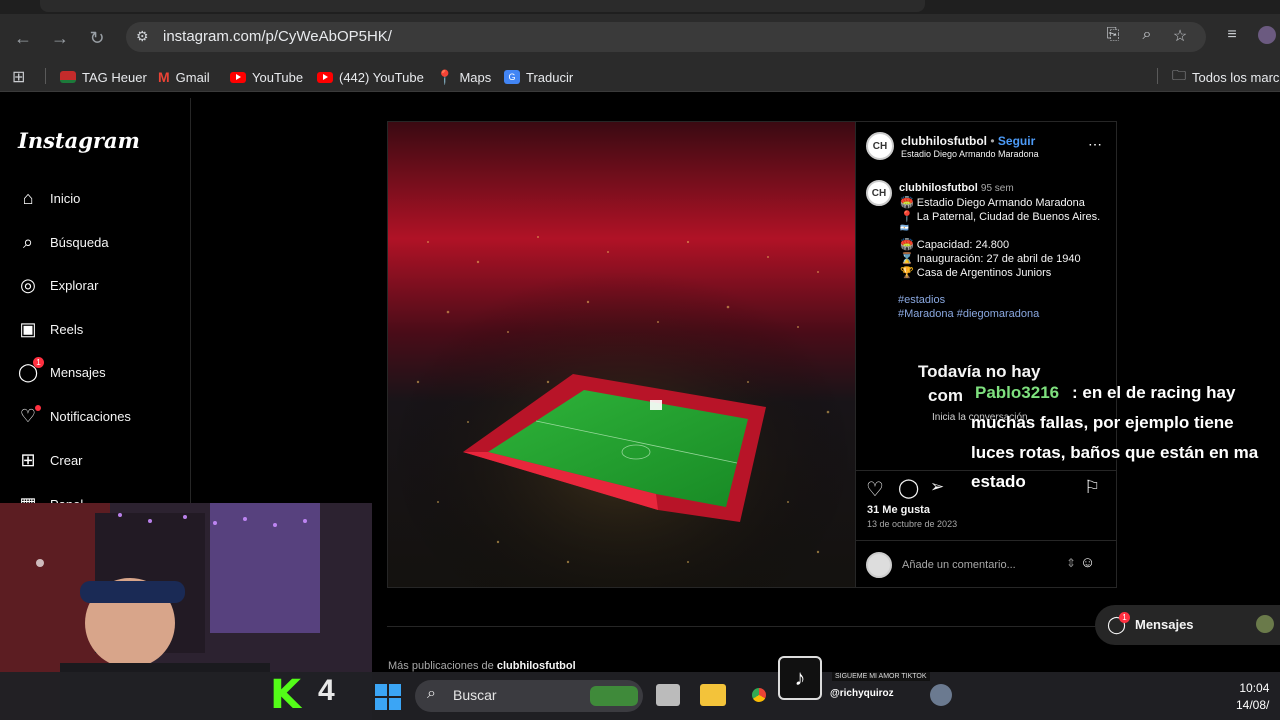  Describe the element at coordinates (38, 408) in the screenshot. I see `notification-dot` at that location.